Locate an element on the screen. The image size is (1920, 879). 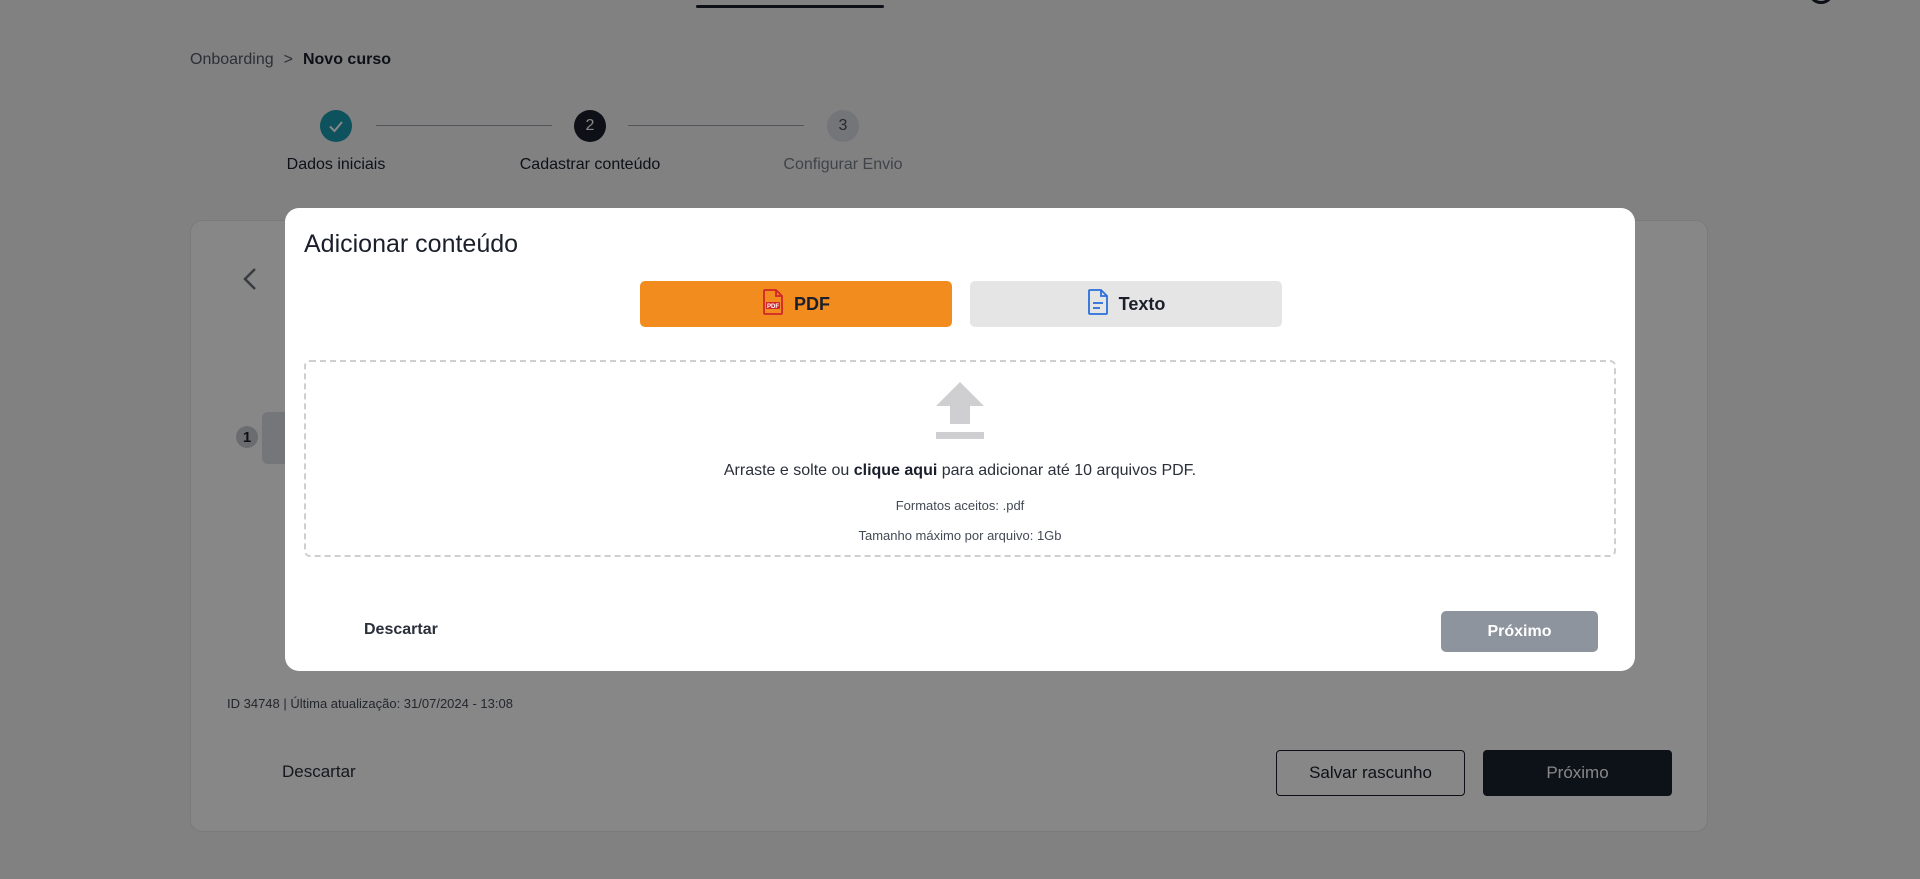
modal-next-button: Próximo is located at coordinates (1519, 631).